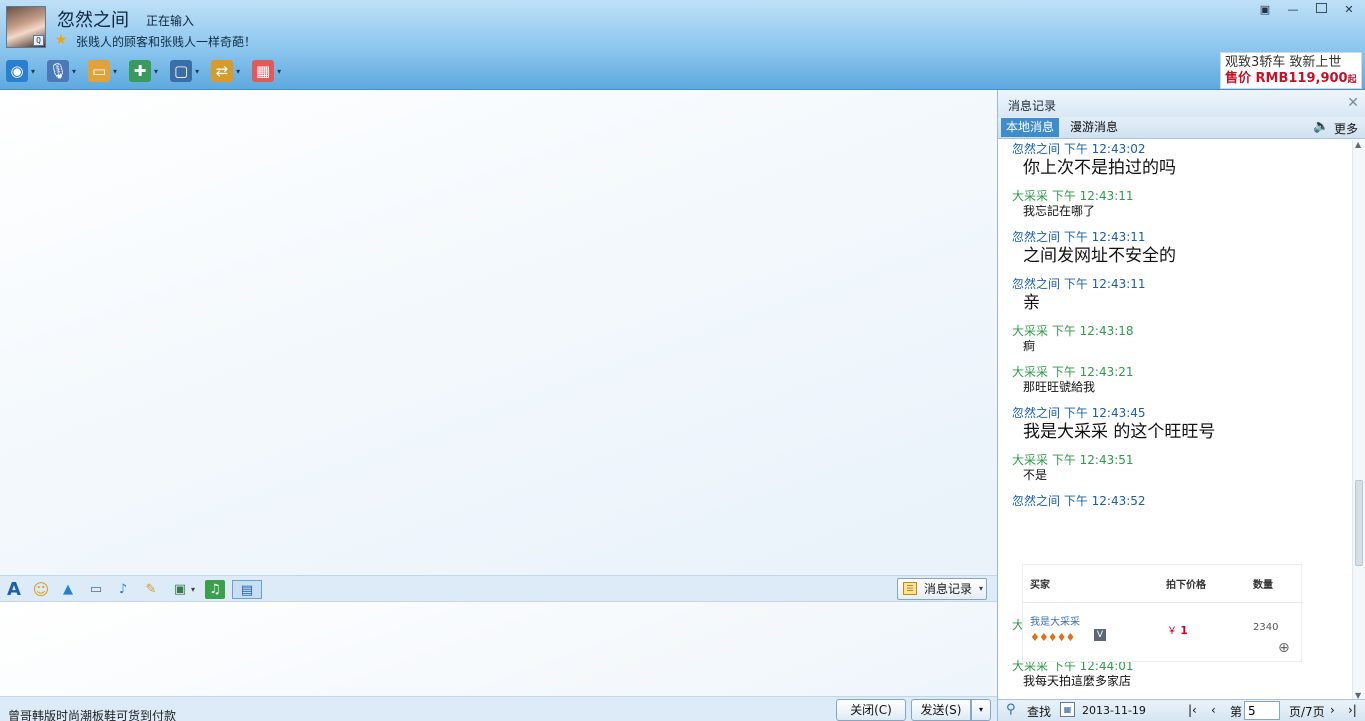  I want to click on status-ad-link: 曾哥韩版时尚潮板鞋可货到付款, so click(92, 714).